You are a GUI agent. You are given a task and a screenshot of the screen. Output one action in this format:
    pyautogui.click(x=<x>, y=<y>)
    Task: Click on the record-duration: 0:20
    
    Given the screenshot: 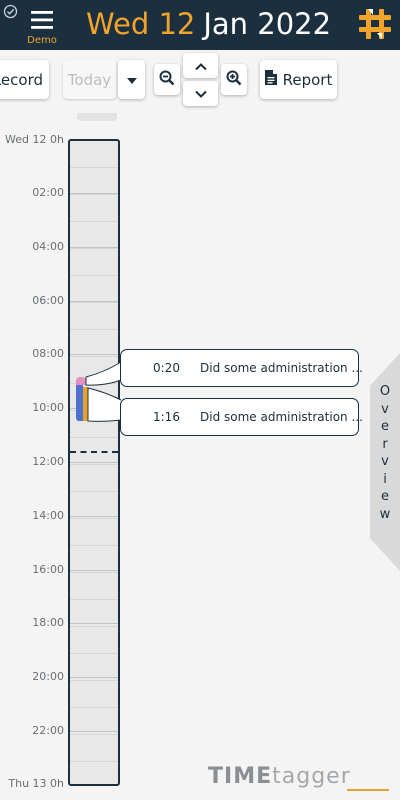 What is the action you would take?
    pyautogui.click(x=166, y=368)
    